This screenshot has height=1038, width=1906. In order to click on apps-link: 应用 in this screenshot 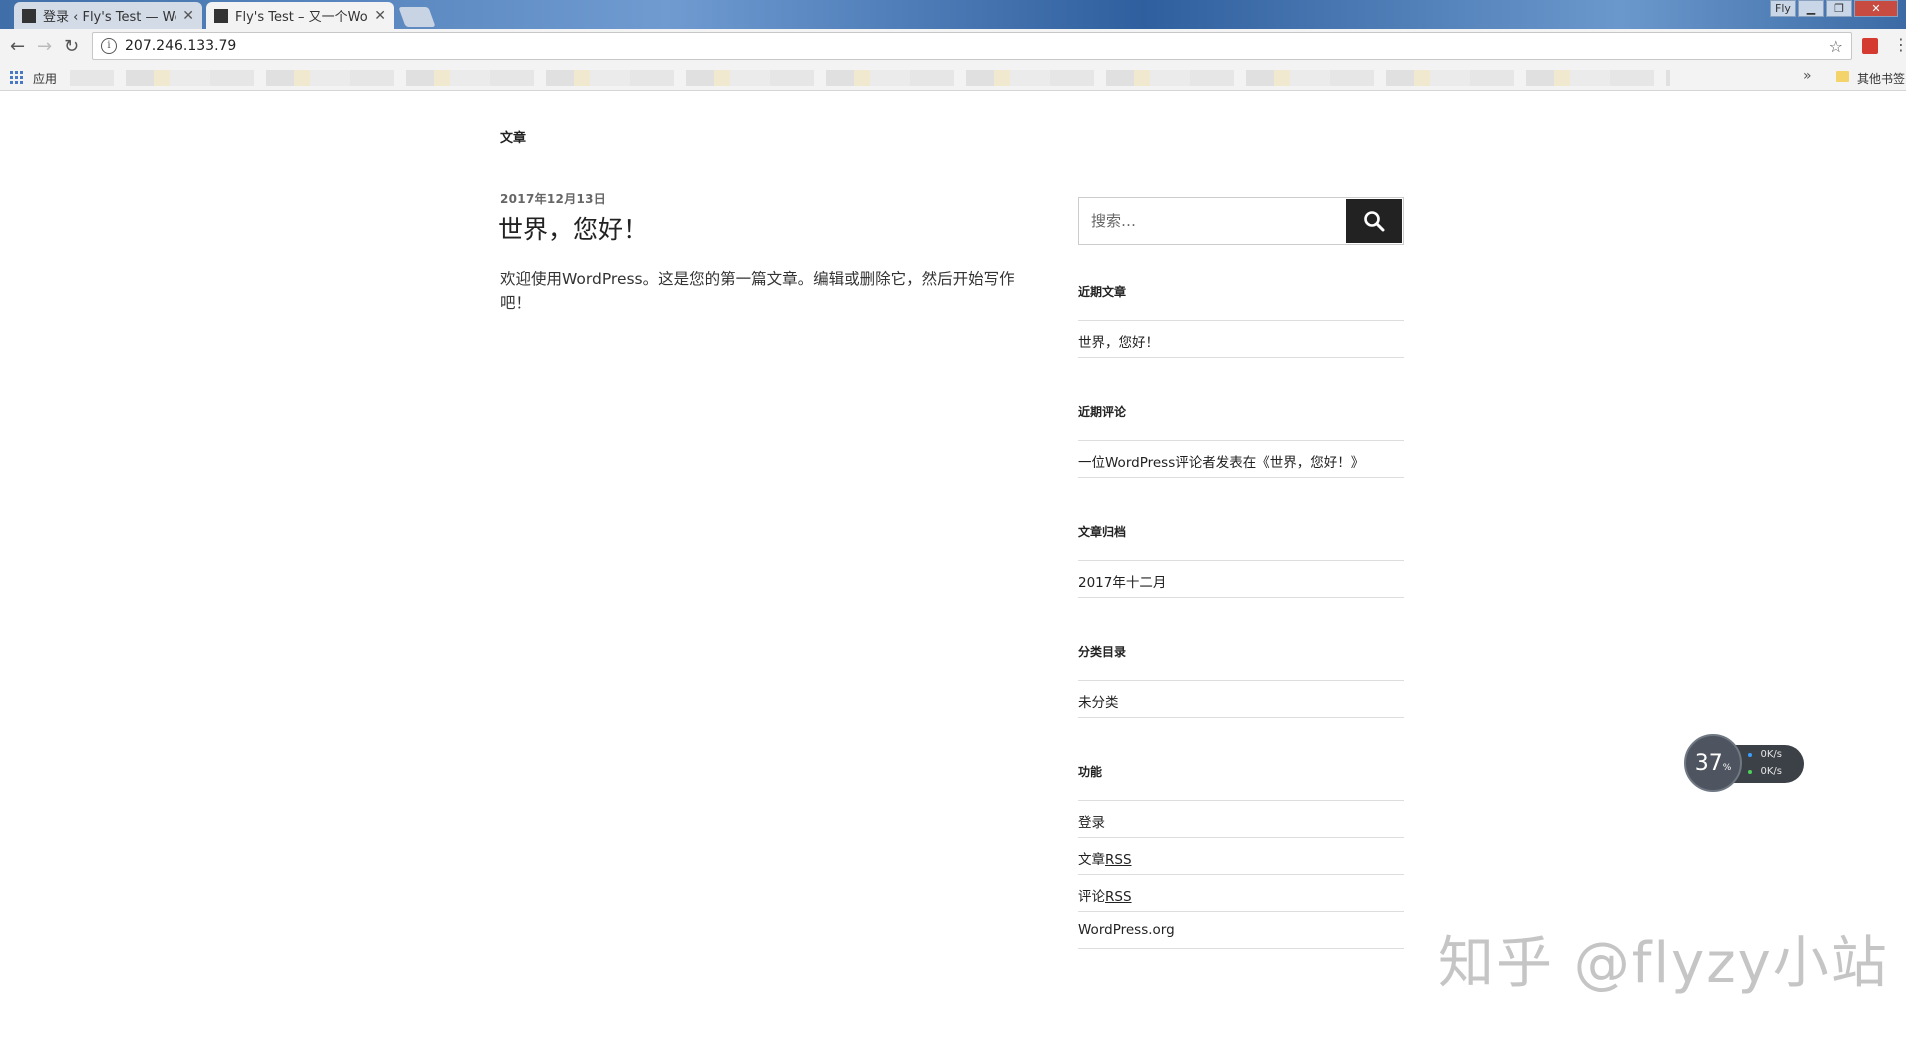, I will do `click(45, 78)`.